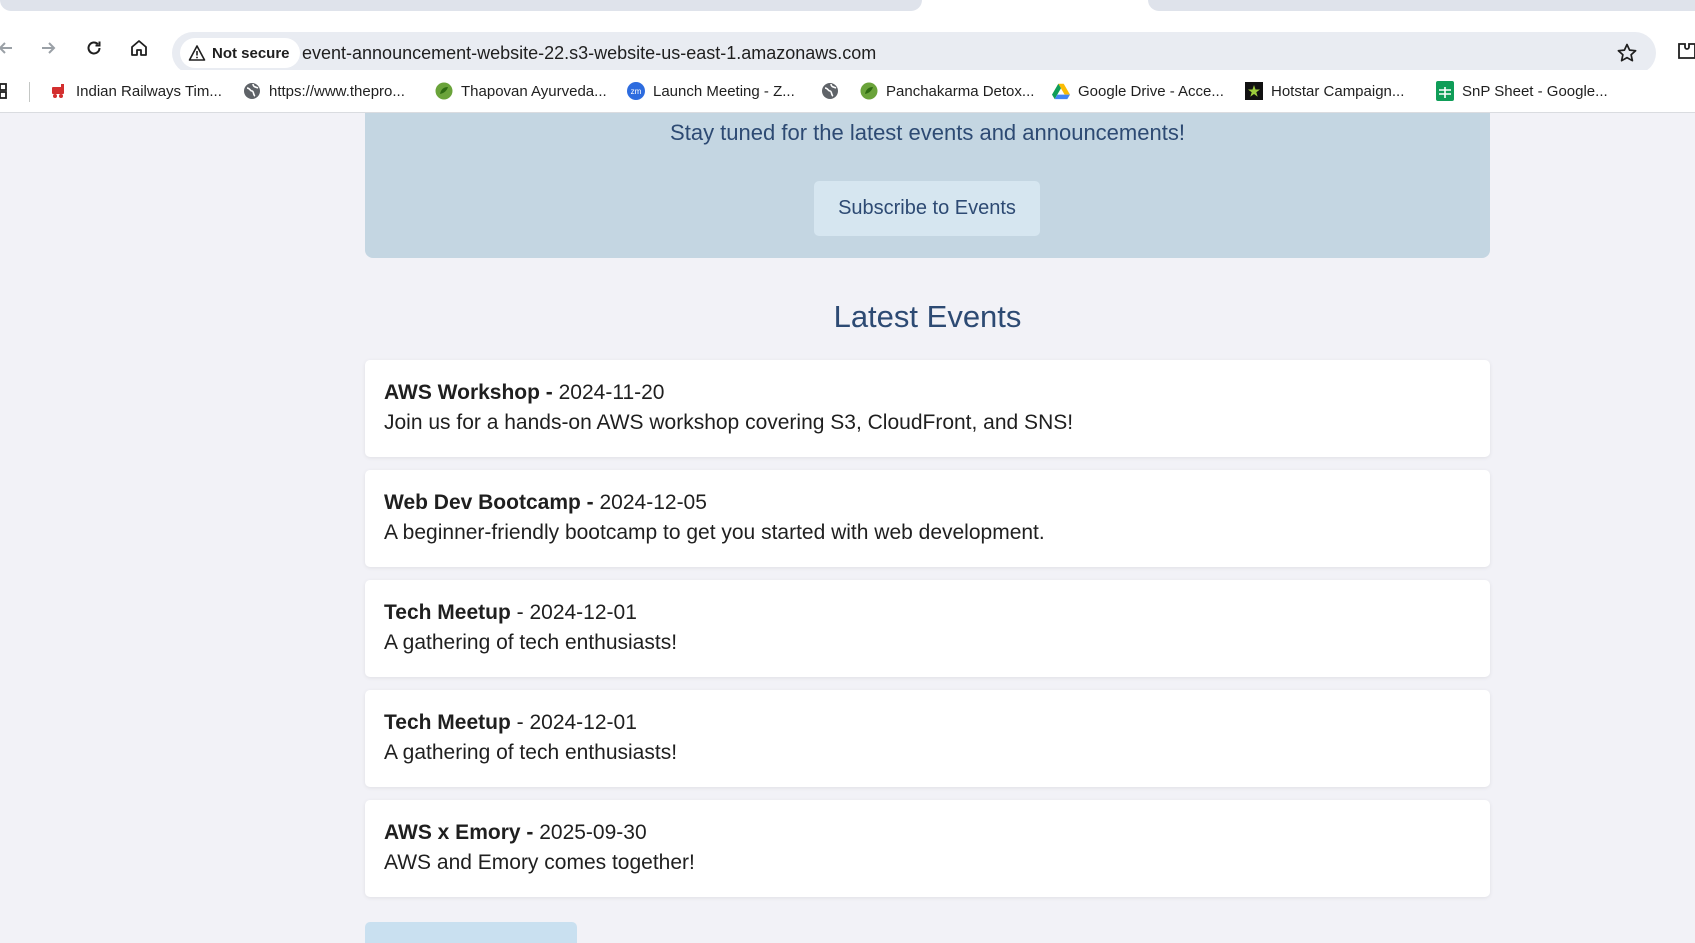  Describe the element at coordinates (927, 208) in the screenshot. I see `subscribe-button: Subscribe to Events` at that location.